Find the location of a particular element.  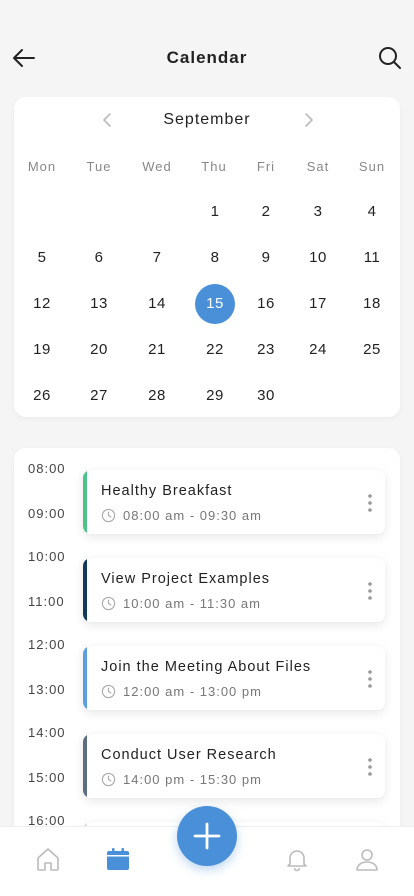

calendar-day: 12 is located at coordinates (42, 304).